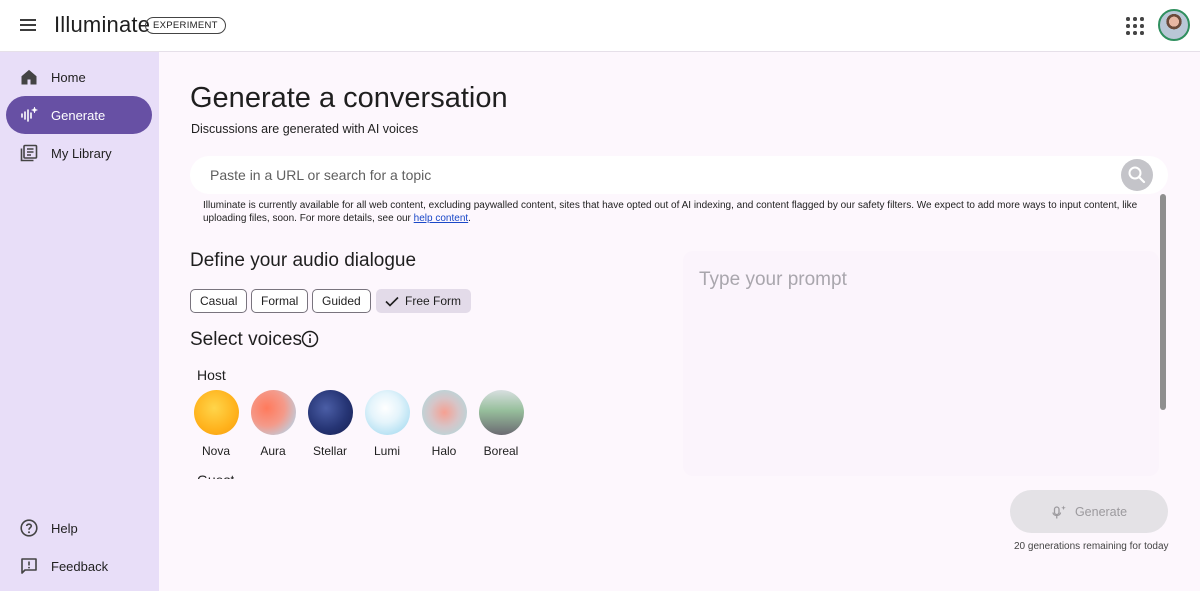  I want to click on search-input, so click(660, 175).